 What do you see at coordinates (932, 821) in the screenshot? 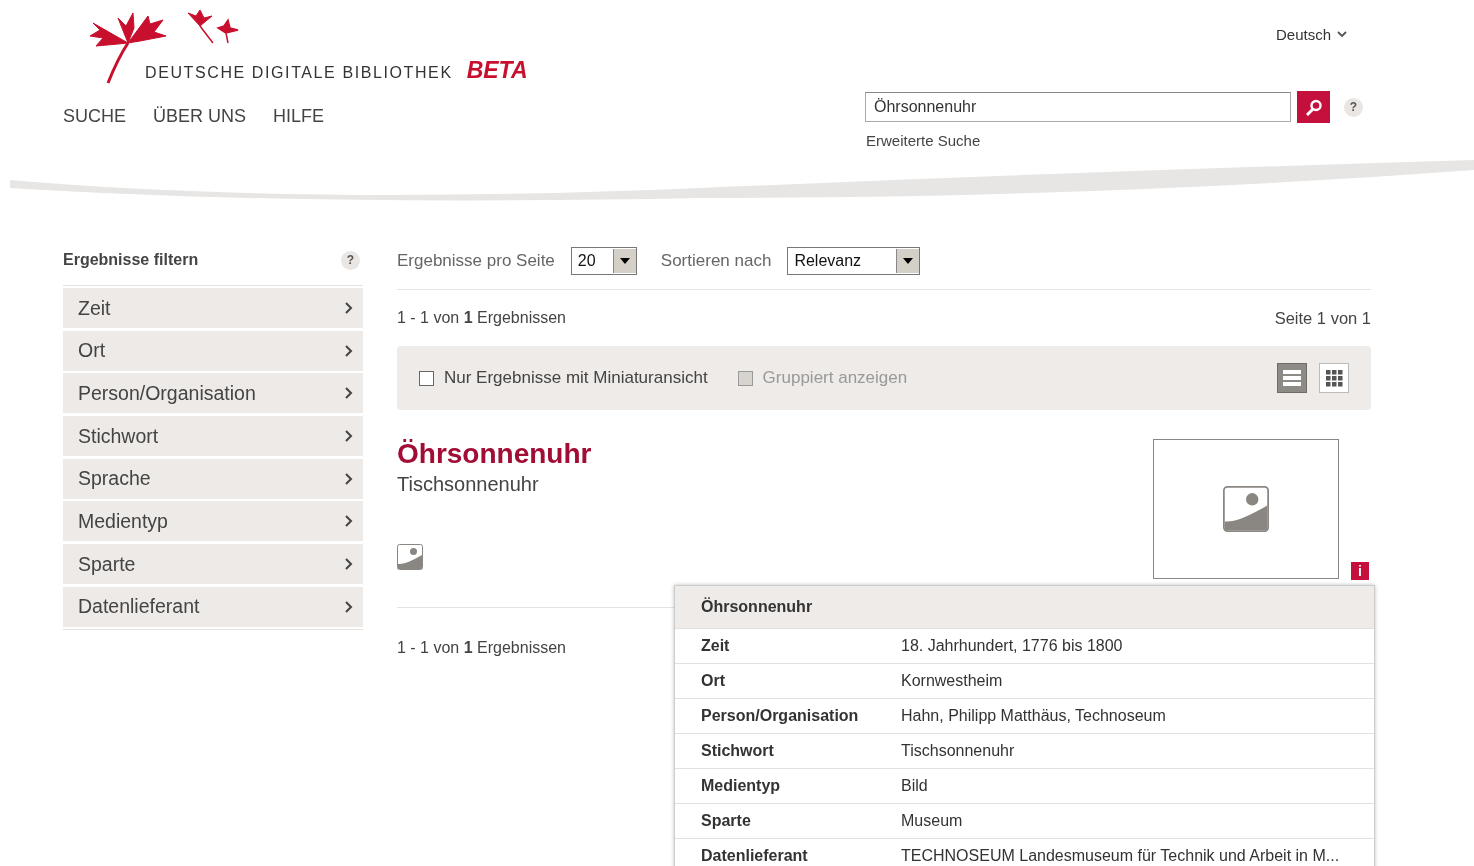
I see `field-value: Museum` at bounding box center [932, 821].